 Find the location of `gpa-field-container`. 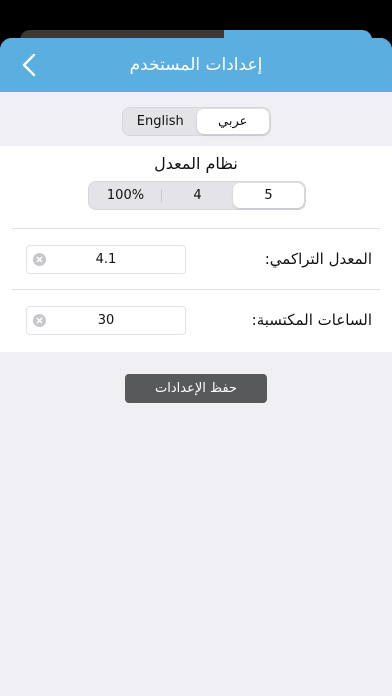

gpa-field-container is located at coordinates (106, 259).